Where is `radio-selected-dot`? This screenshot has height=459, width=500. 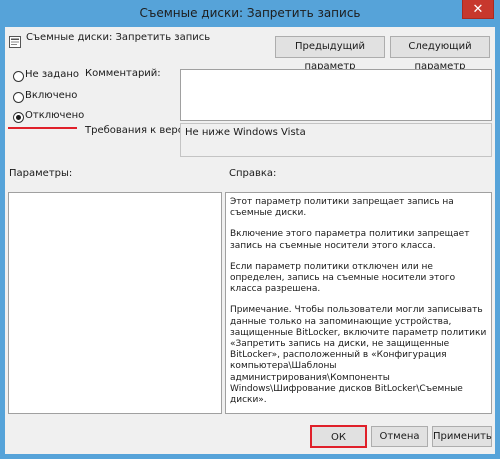 radio-selected-dot is located at coordinates (18, 117).